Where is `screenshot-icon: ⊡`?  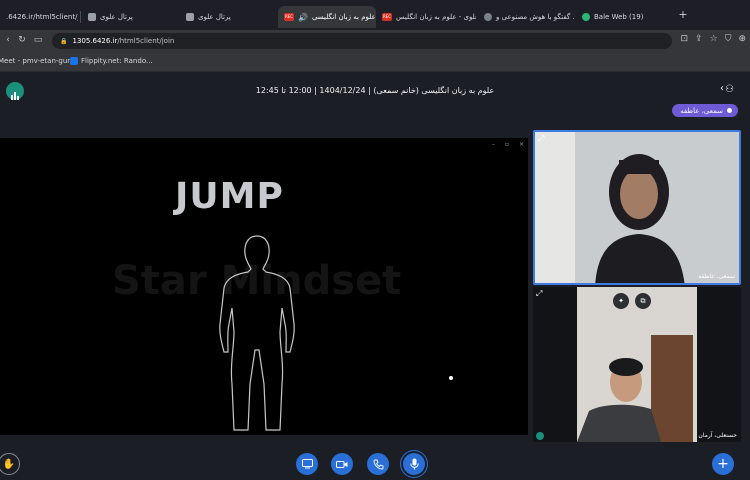 screenshot-icon: ⊡ is located at coordinates (685, 39).